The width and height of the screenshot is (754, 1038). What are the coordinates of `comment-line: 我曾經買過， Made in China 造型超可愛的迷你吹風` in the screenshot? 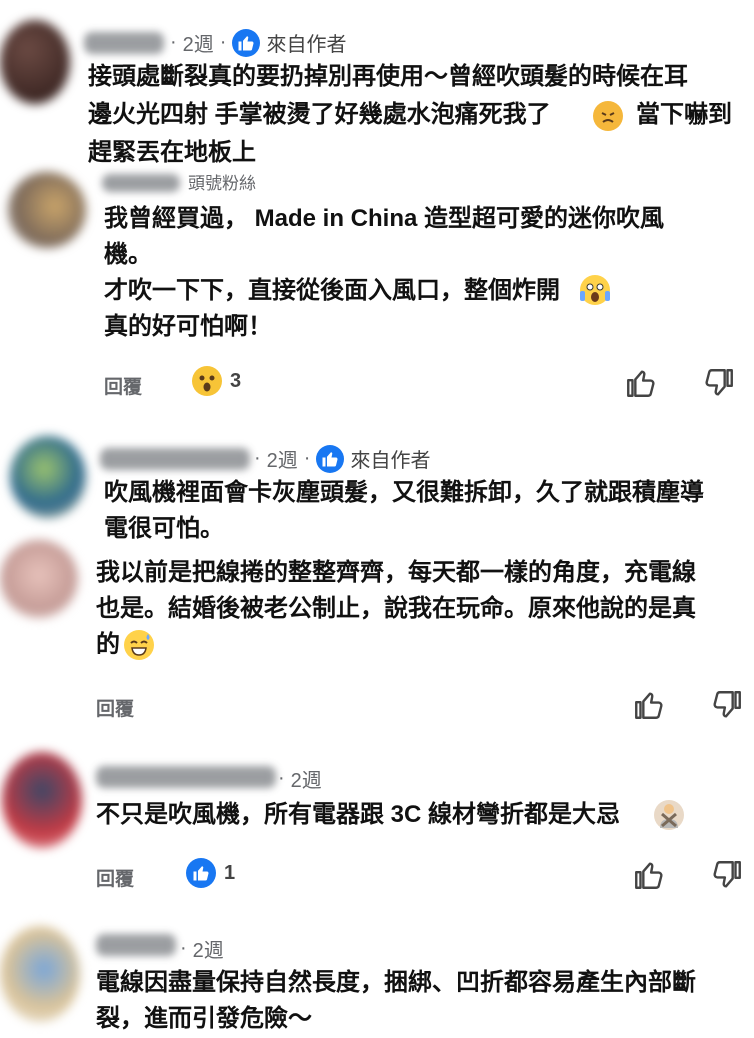 It's located at (384, 218).